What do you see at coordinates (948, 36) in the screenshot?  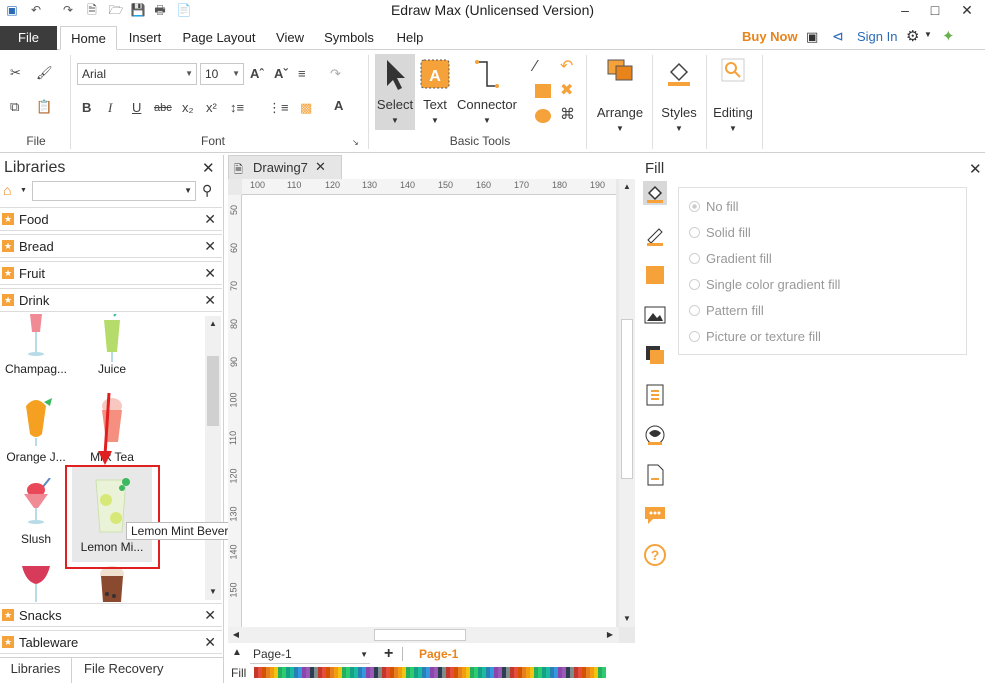 I see `apps-icon: ✦` at bounding box center [948, 36].